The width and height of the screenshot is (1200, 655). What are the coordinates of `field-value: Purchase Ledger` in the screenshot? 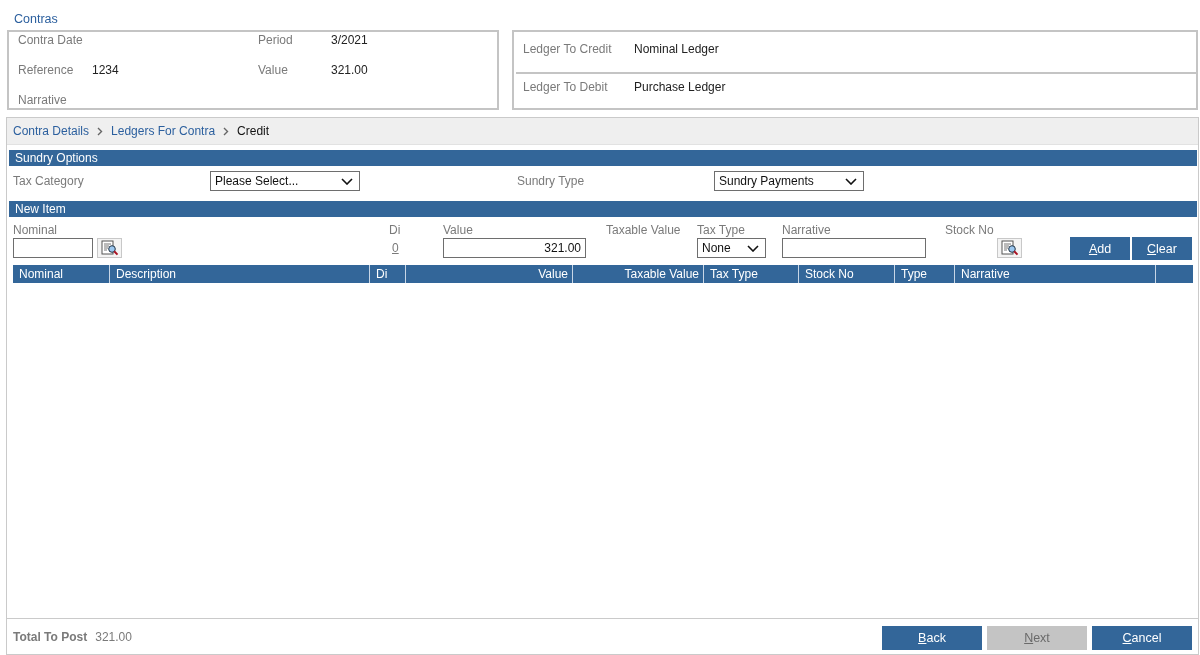 It's located at (680, 87).